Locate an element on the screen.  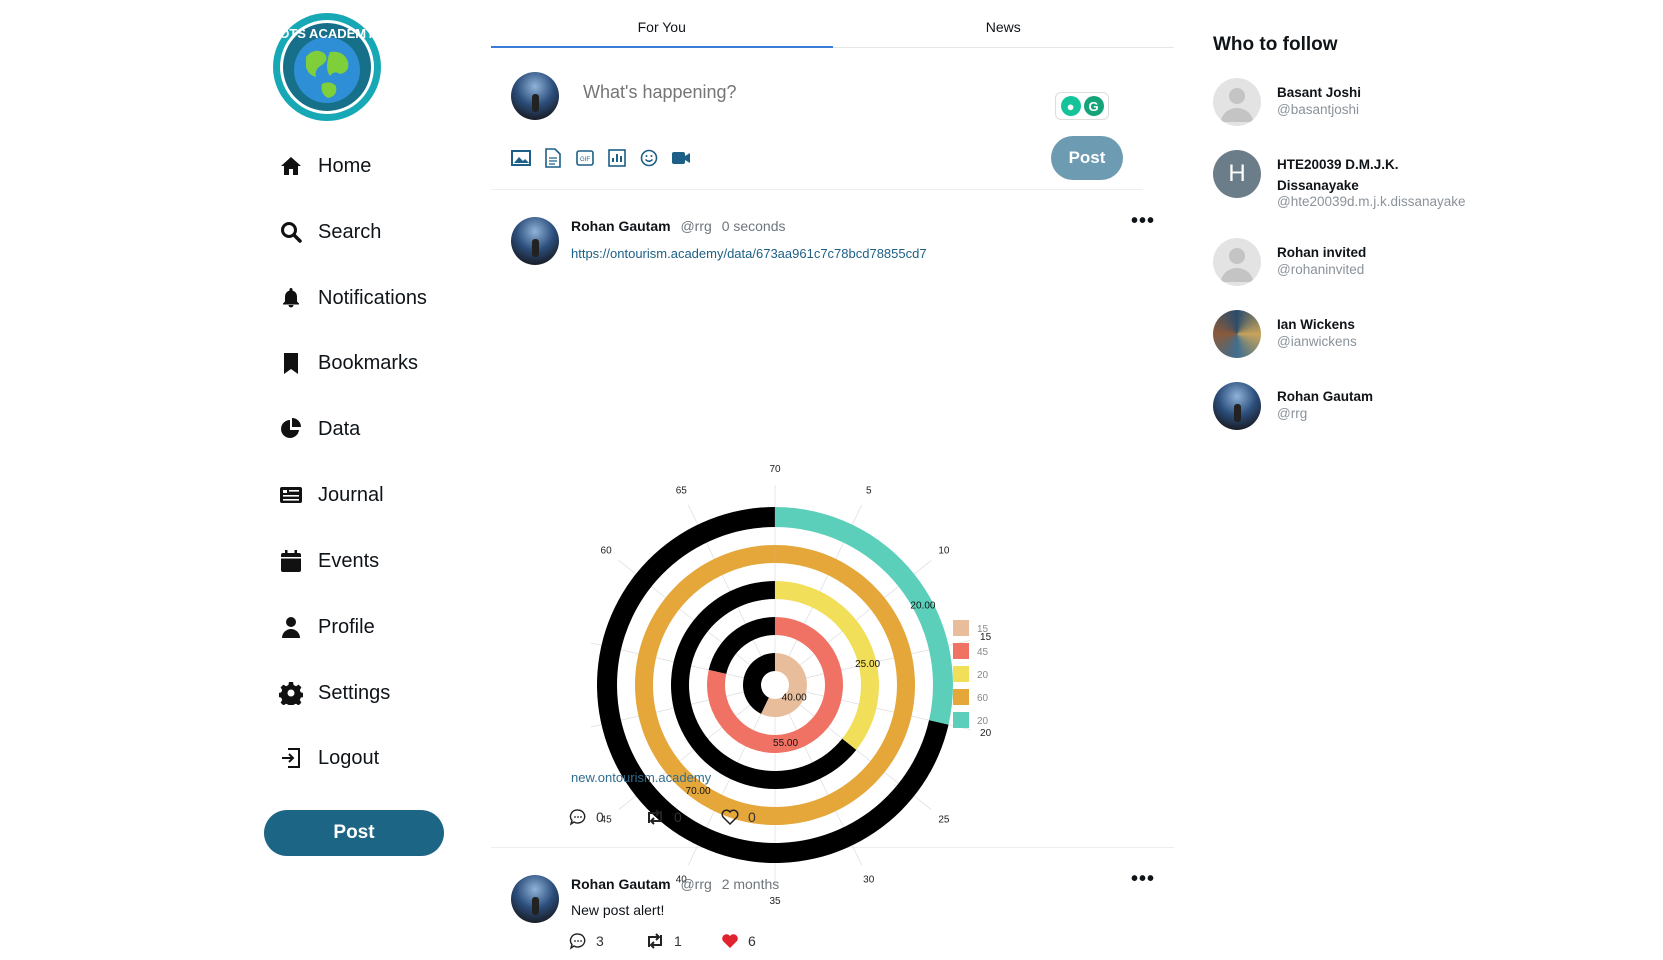
ots-academy-logo: OTS ACADEMY is located at coordinates (327, 67).